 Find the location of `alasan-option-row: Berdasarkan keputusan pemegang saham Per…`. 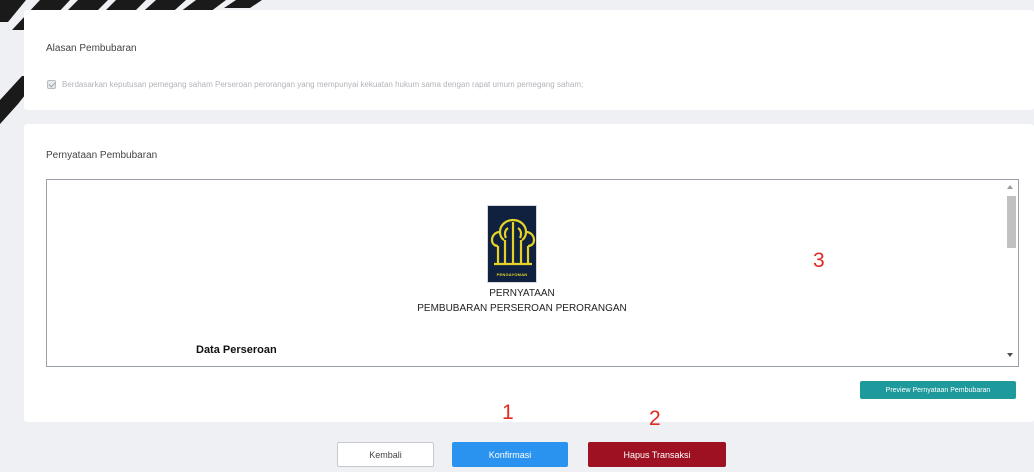

alasan-option-row: Berdasarkan keputusan pemegang saham Per… is located at coordinates (315, 84).